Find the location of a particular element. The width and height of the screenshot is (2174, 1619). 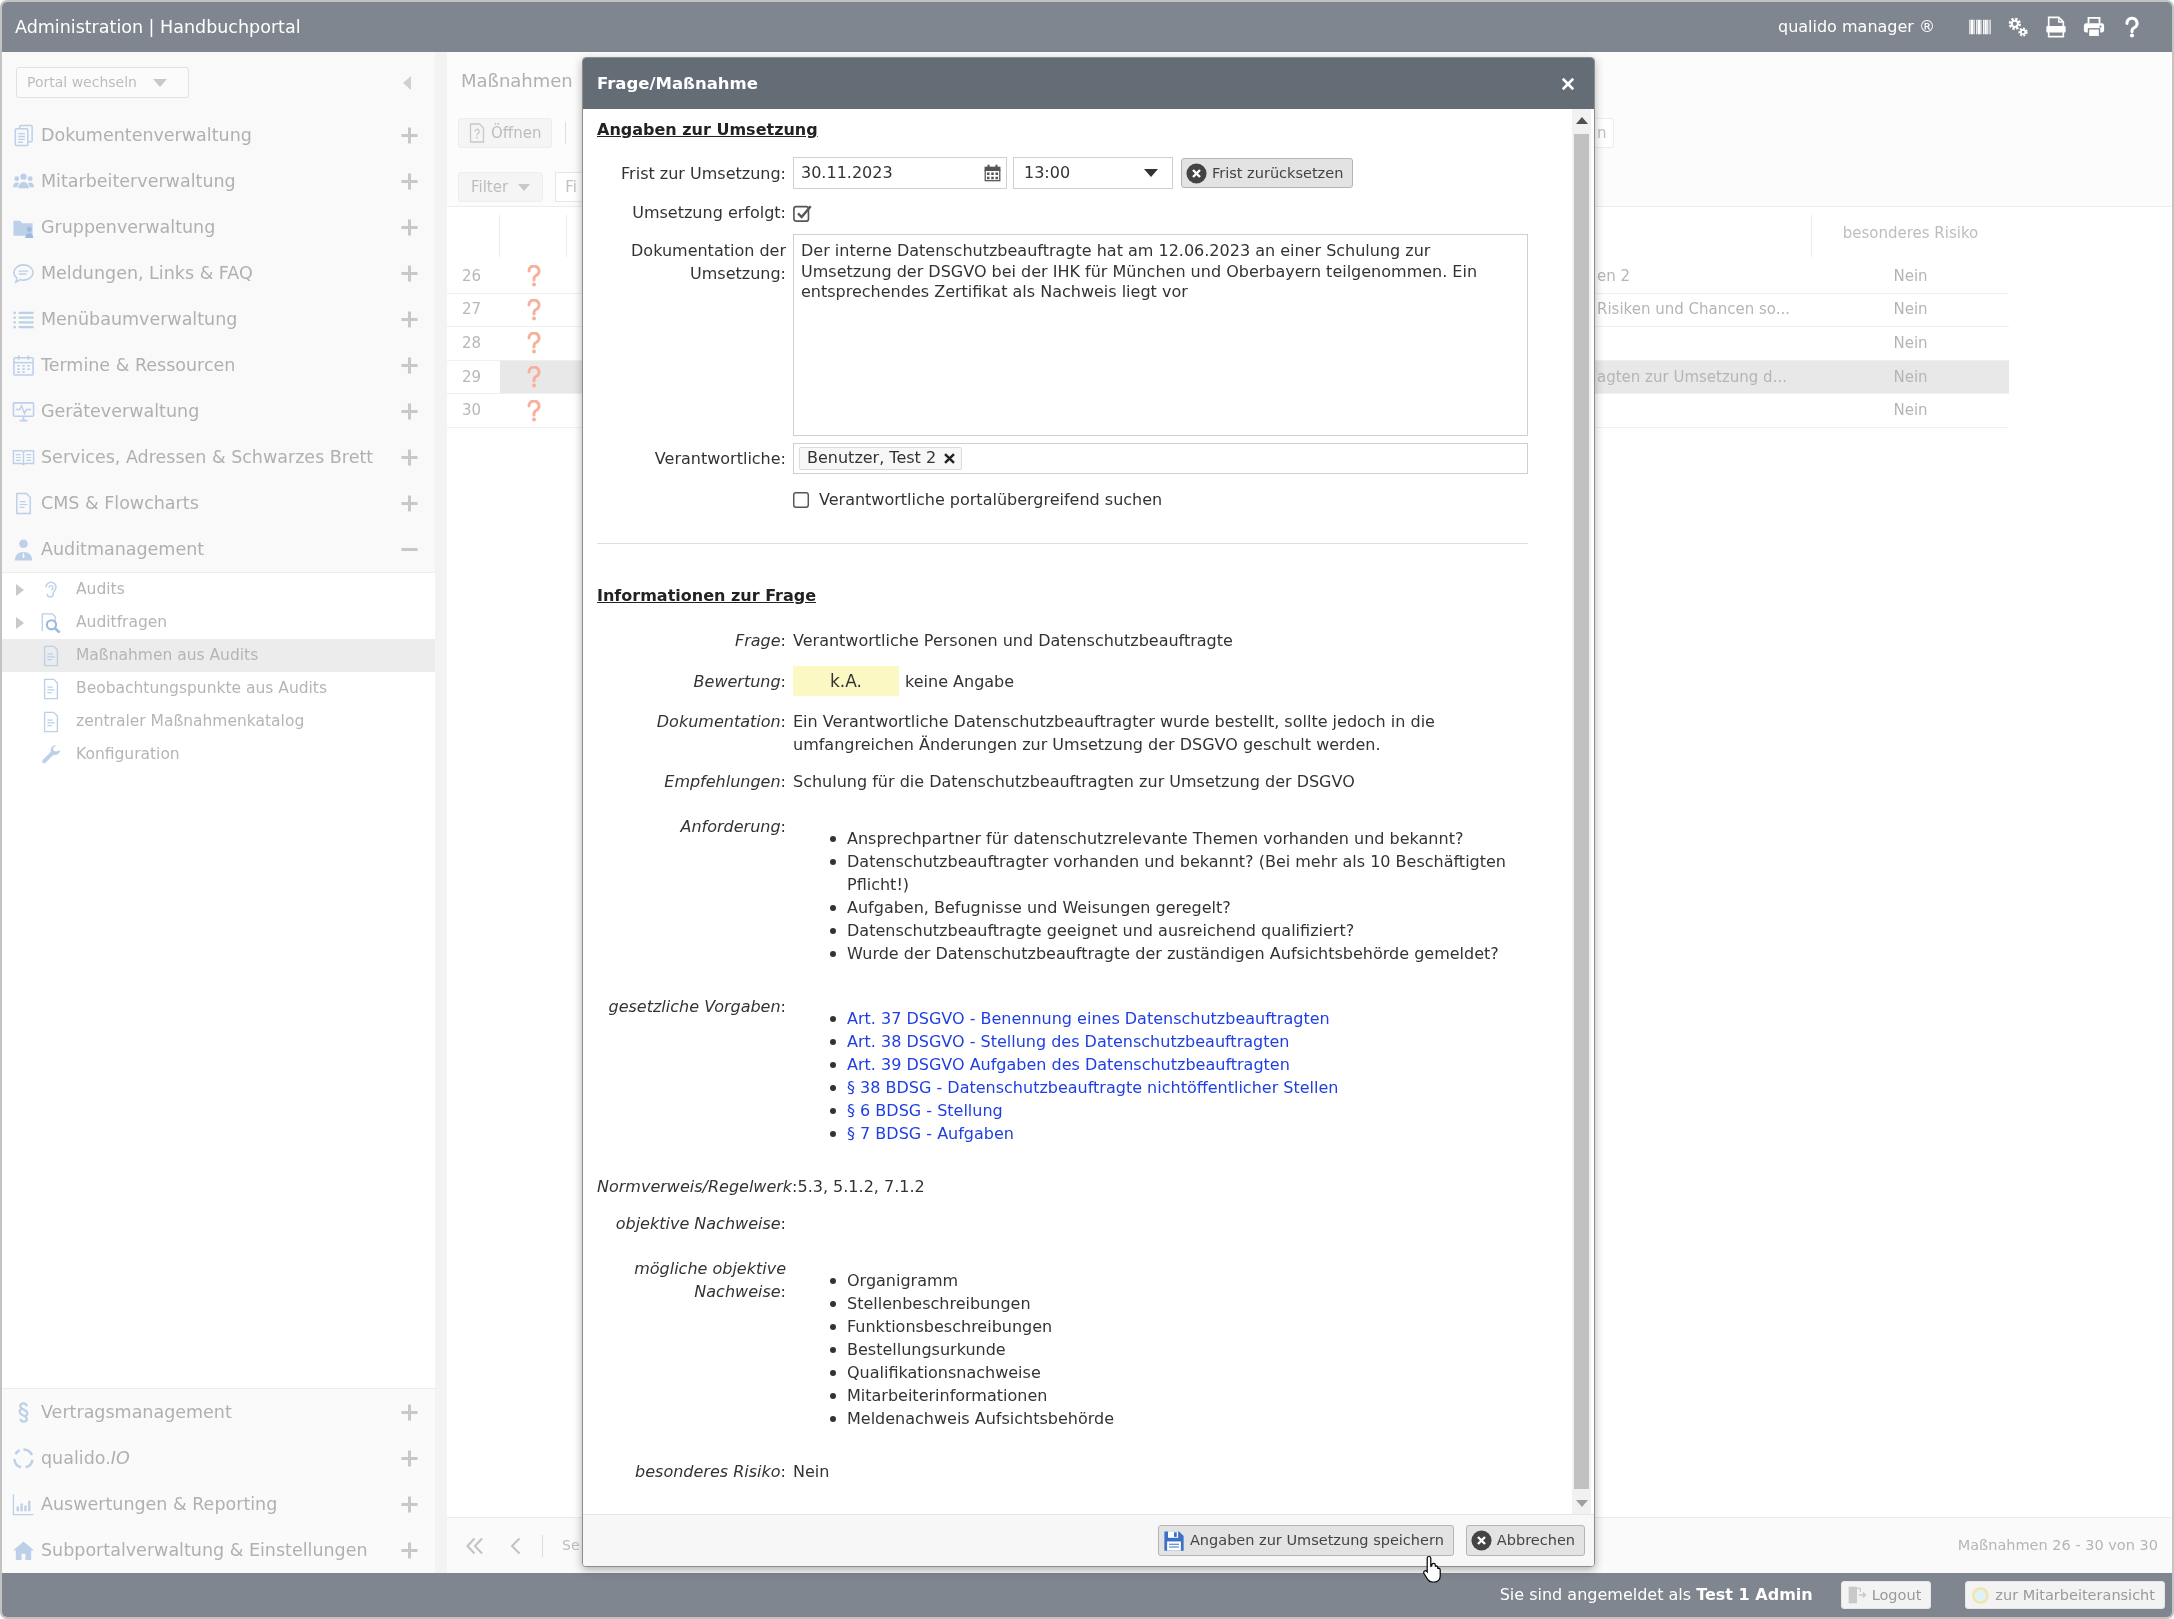

reset-deadline-button: Frist zurücksetzen is located at coordinates (1267, 173).